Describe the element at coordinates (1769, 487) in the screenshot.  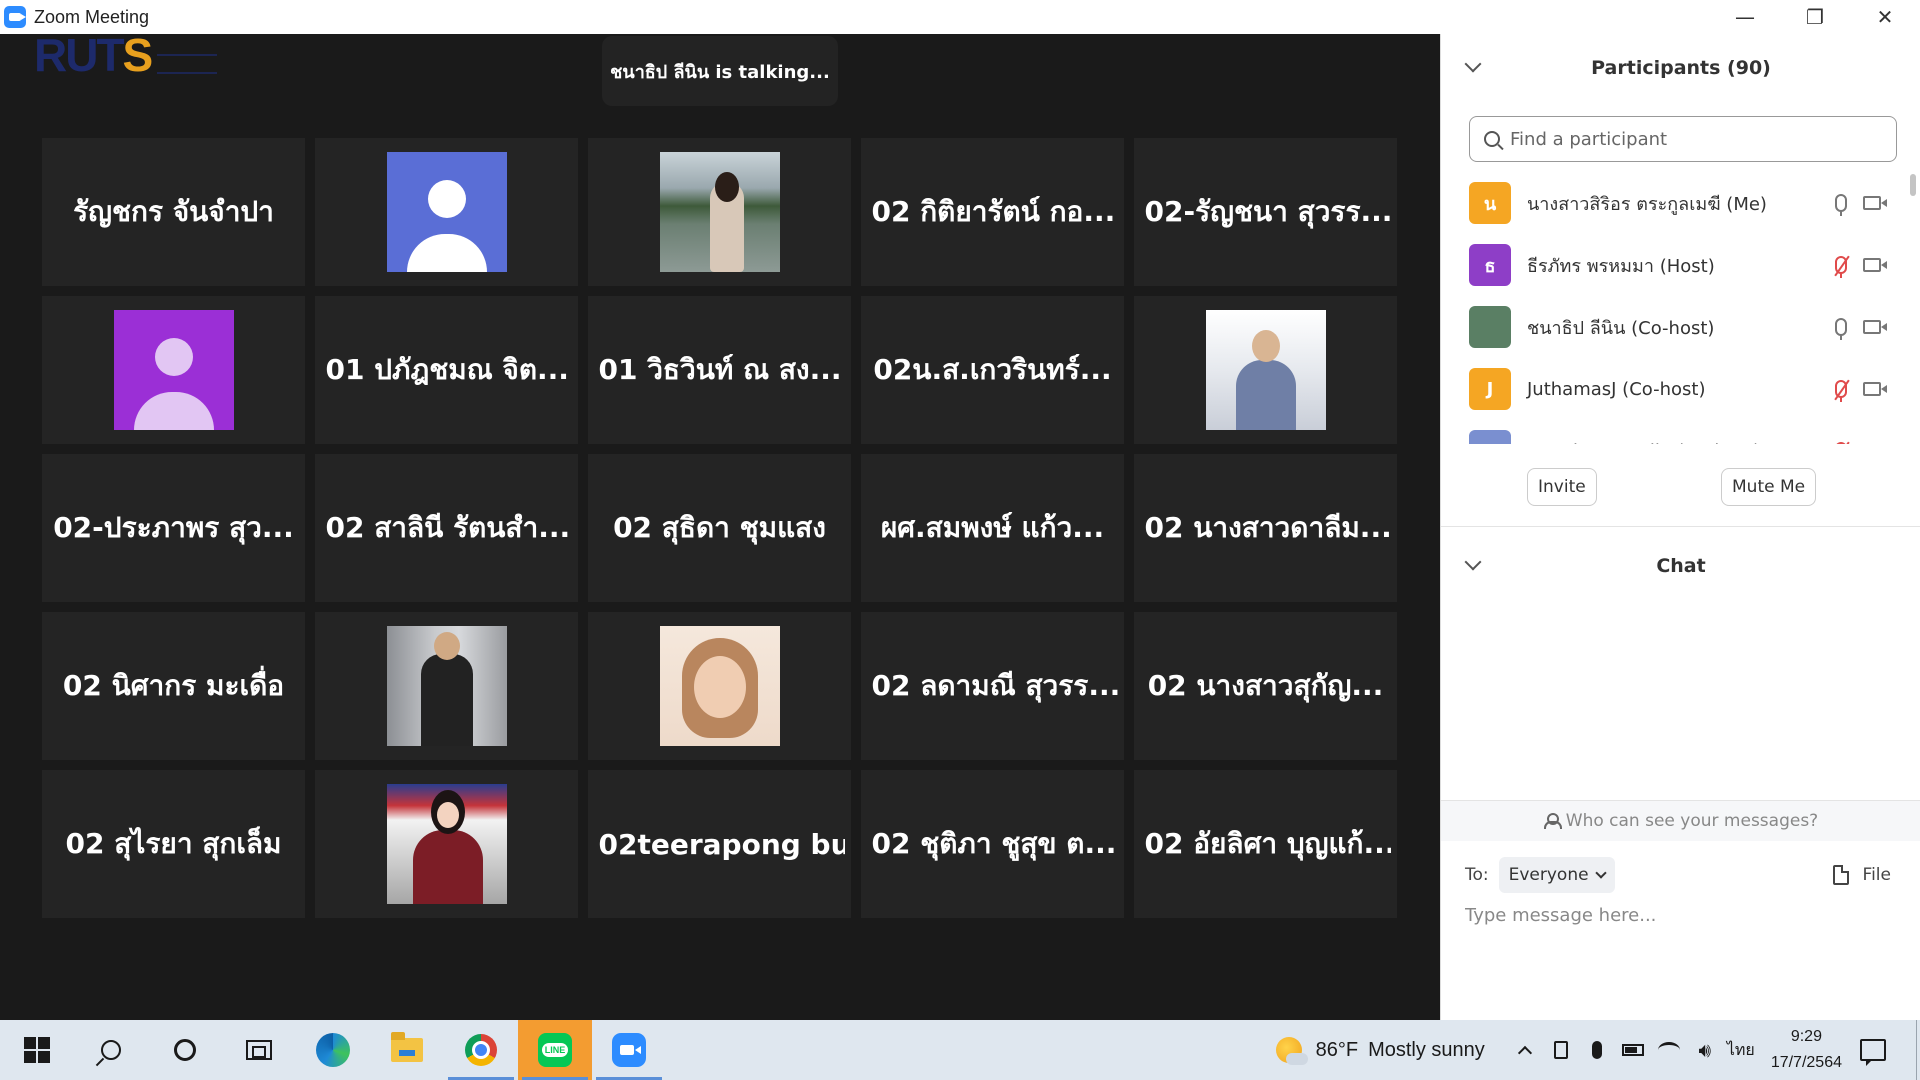
I see `mute-me-button: Mute Me` at that location.